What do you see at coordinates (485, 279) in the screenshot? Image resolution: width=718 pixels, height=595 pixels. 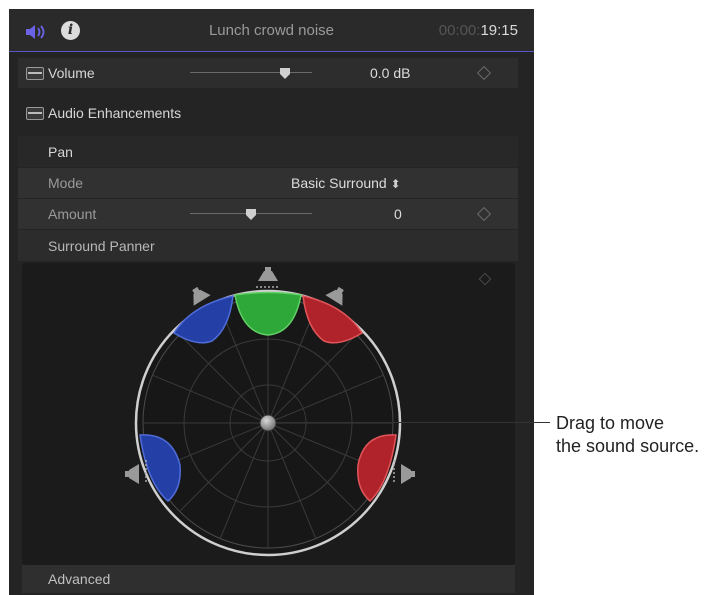 I see `panner-keyframe-button` at bounding box center [485, 279].